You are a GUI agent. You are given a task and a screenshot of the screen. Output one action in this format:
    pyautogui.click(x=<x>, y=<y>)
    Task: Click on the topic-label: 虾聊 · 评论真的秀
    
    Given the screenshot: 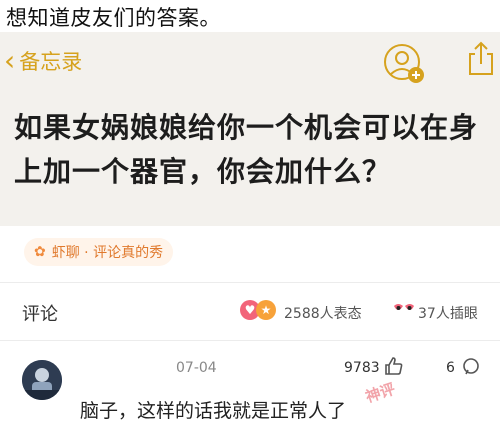 What is the action you would take?
    pyautogui.click(x=107, y=253)
    